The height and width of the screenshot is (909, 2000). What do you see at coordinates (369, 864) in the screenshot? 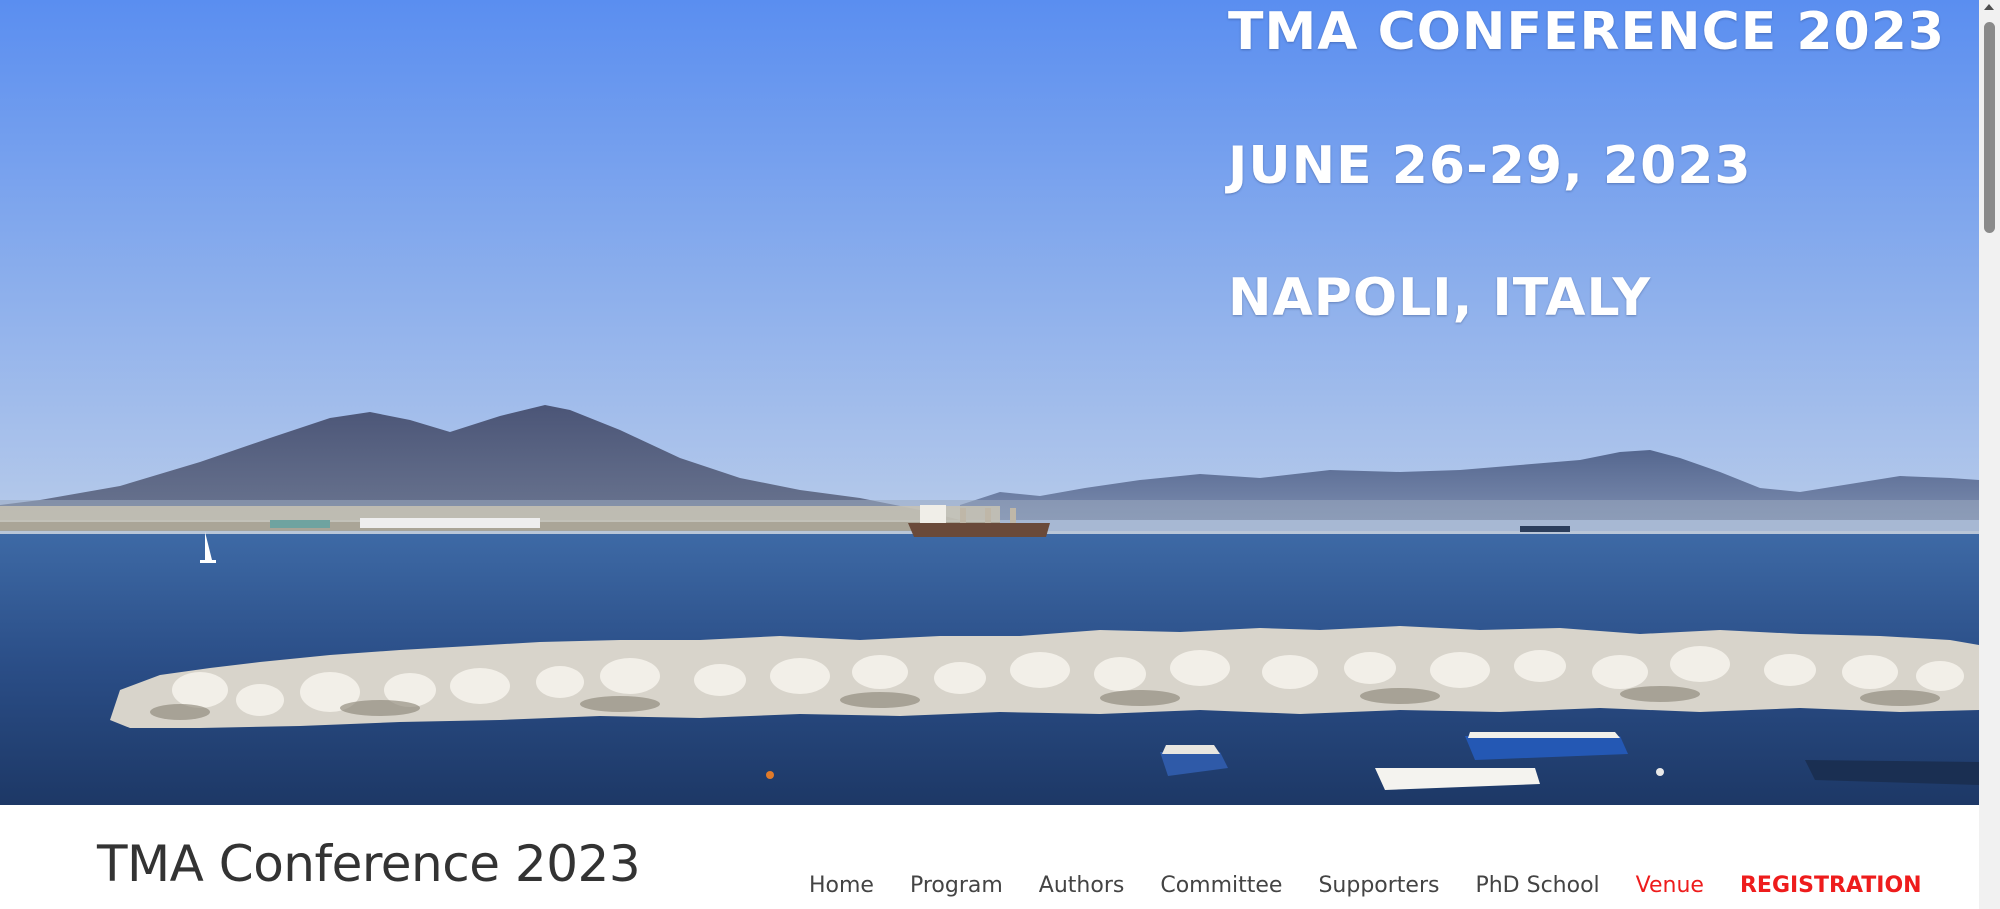
I see `site-title: TMA Conference 2023` at bounding box center [369, 864].